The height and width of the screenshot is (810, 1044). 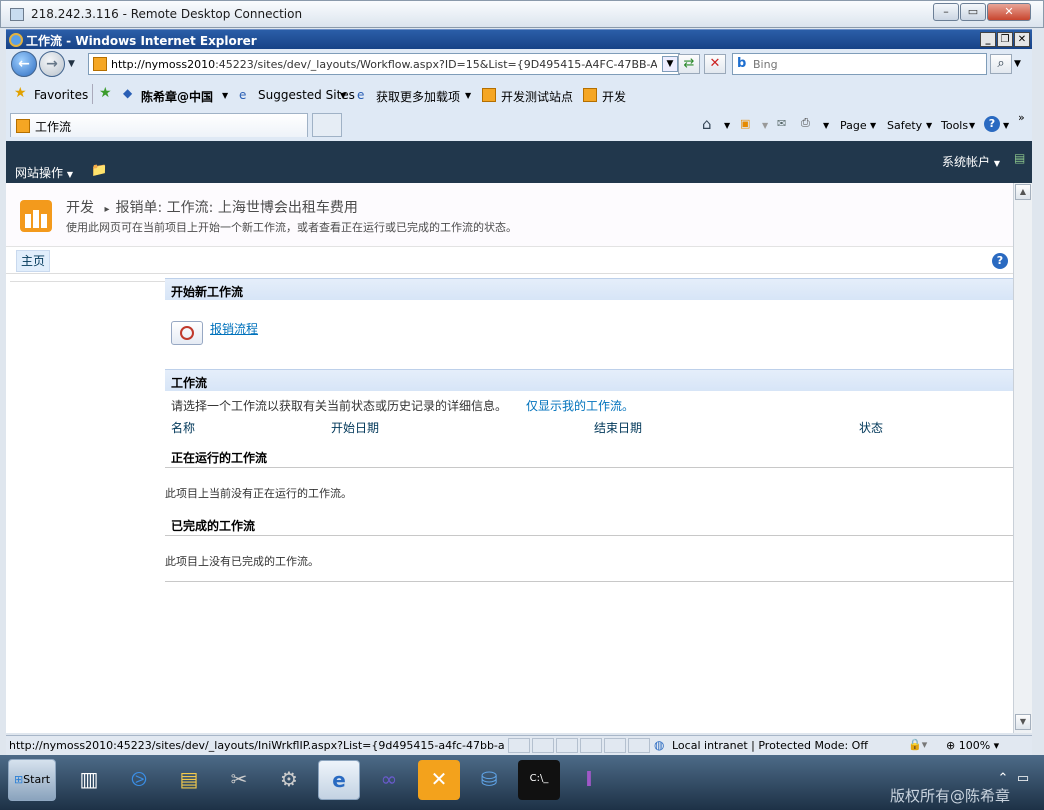 I want to click on section-divider, so click(x=589, y=581).